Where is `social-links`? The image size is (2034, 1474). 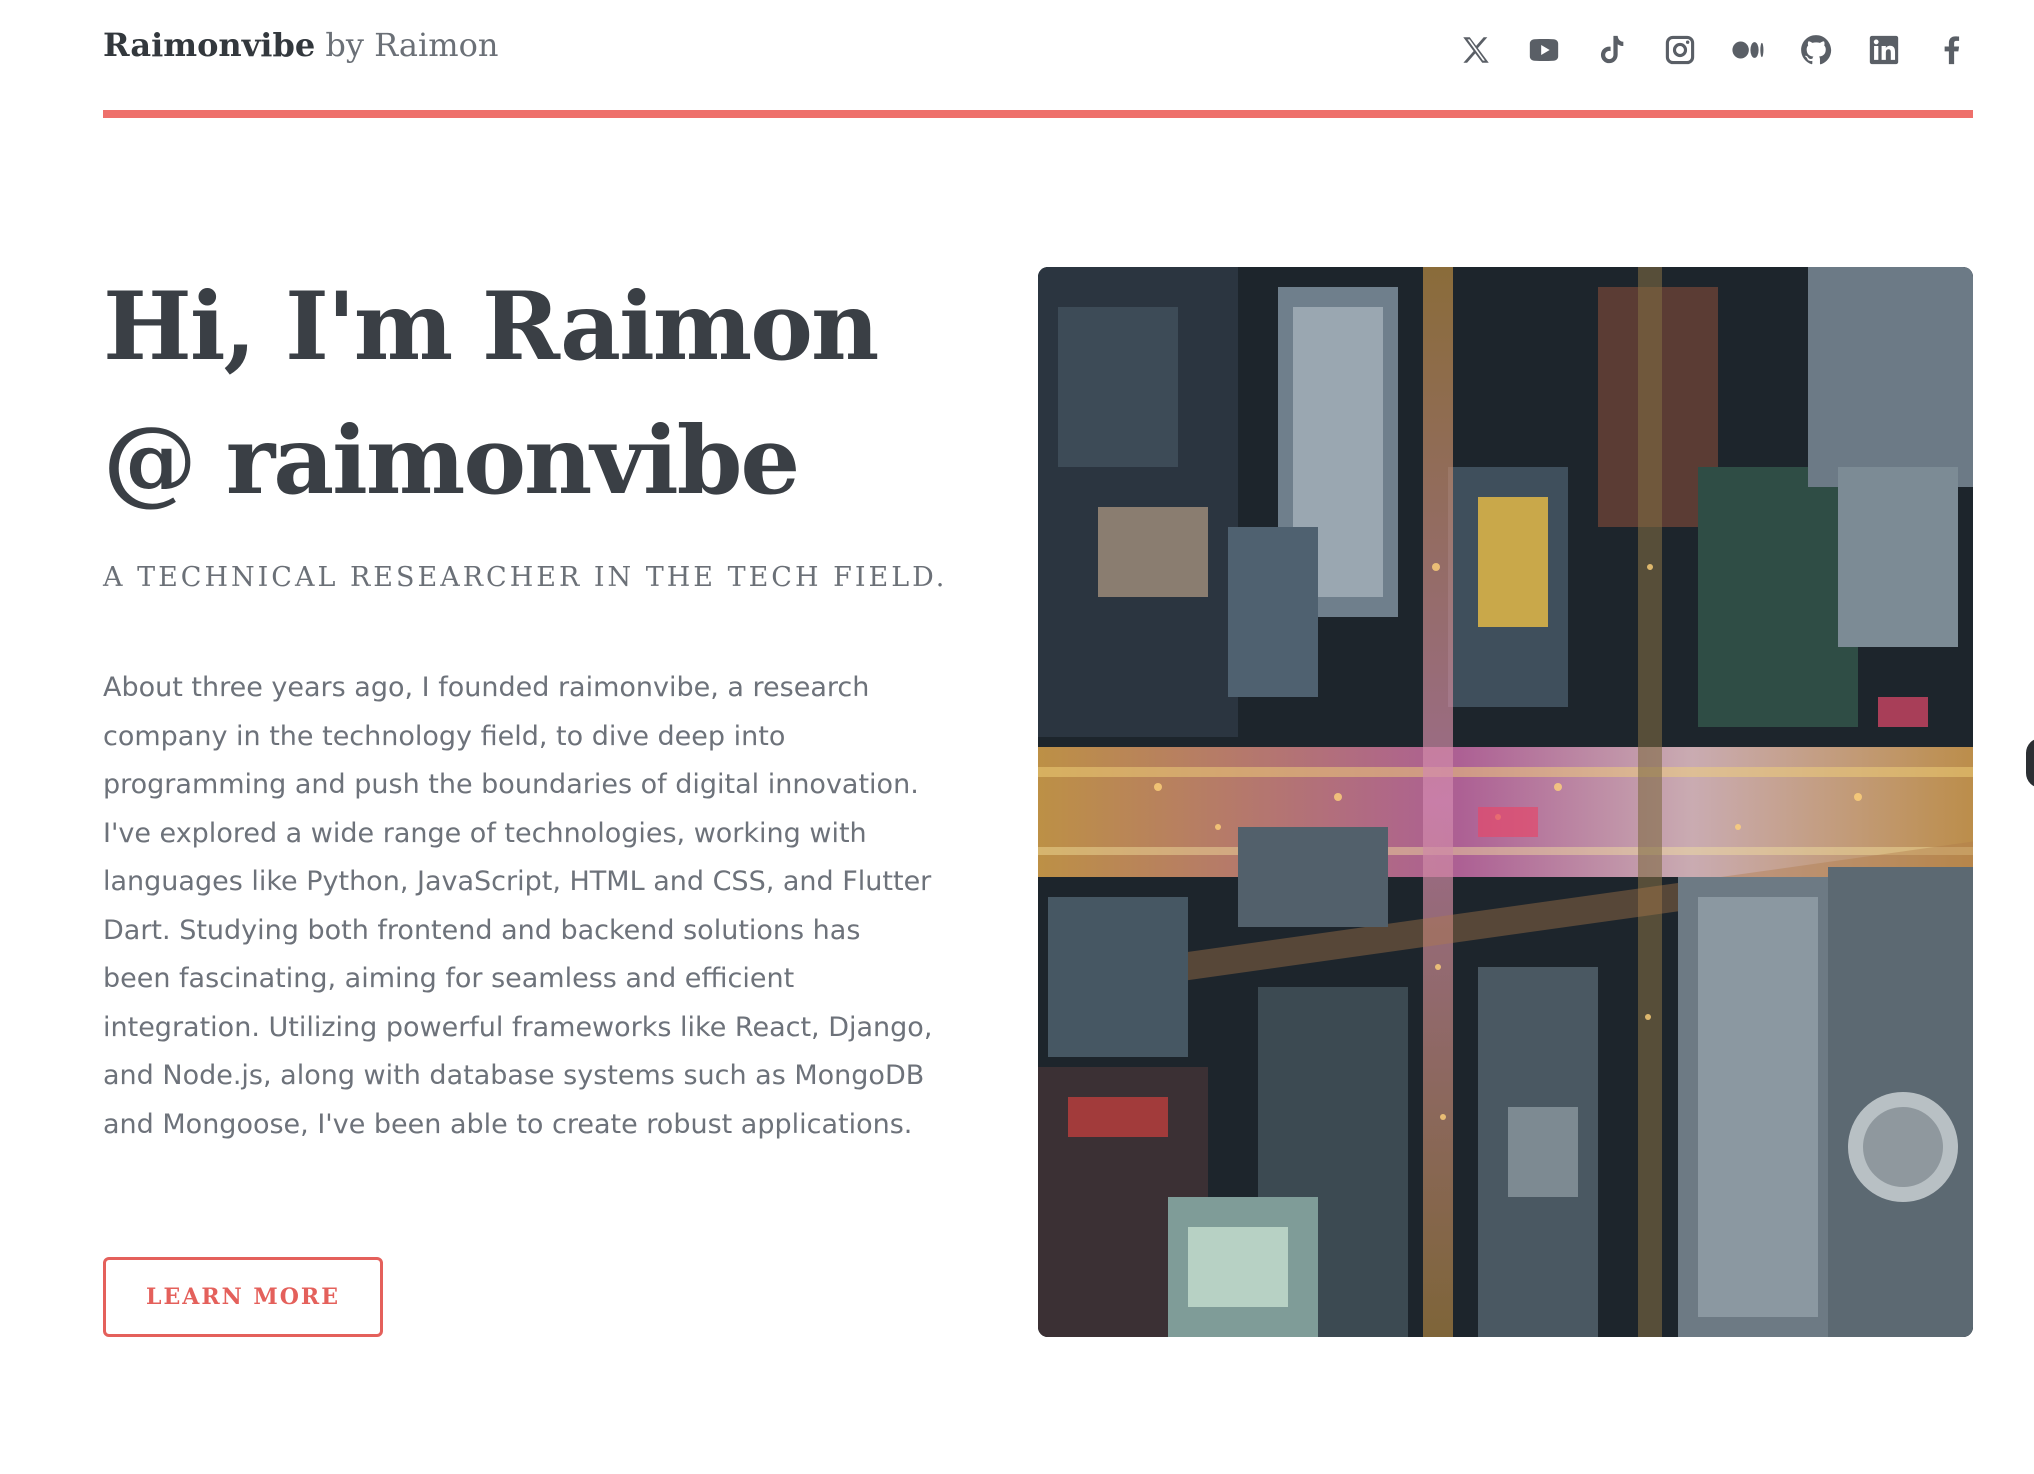
social-links is located at coordinates (1714, 50).